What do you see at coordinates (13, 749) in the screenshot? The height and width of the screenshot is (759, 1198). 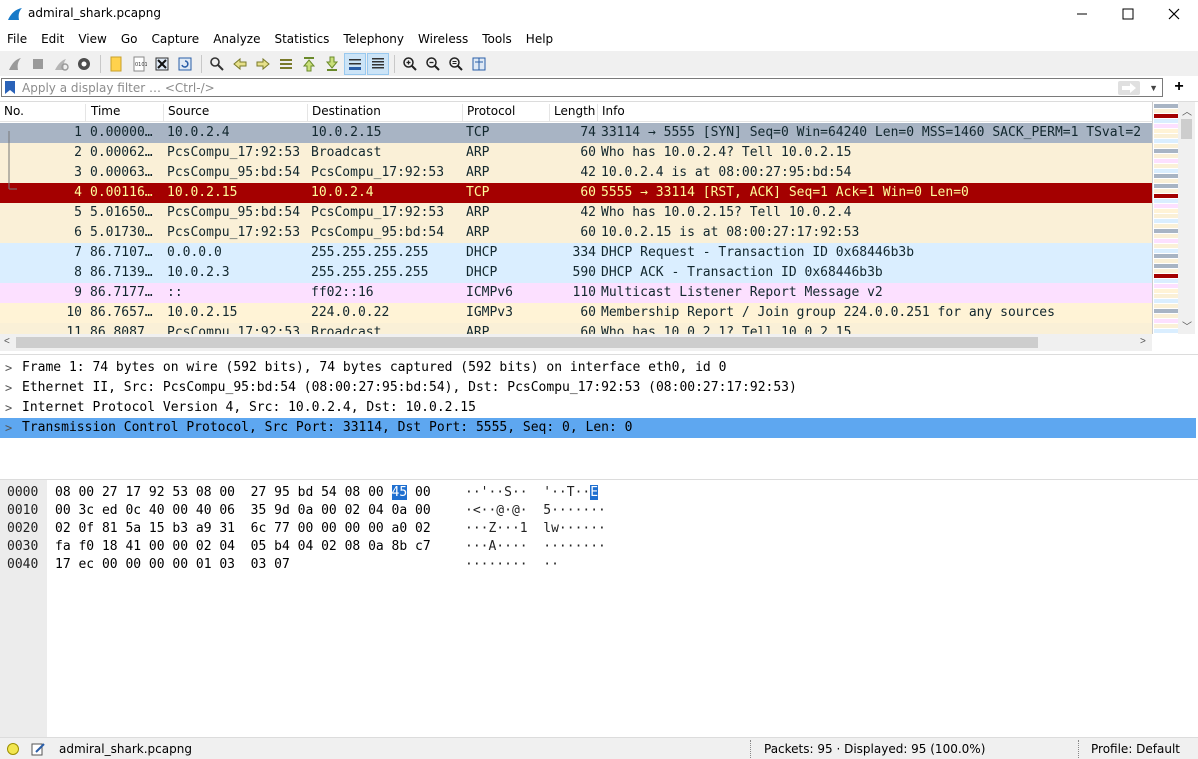 I see `expert-info-icon` at bounding box center [13, 749].